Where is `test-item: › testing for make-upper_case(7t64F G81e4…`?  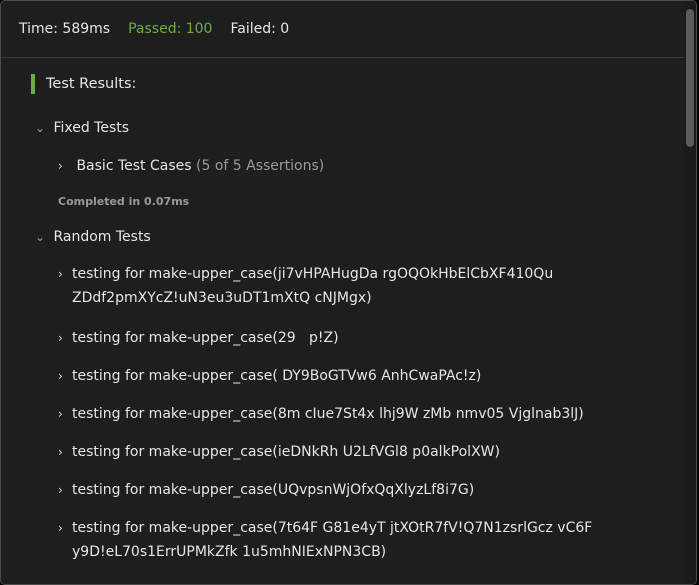
test-item: › testing for make-upper_case(7t64F G81e4… is located at coordinates (325, 540).